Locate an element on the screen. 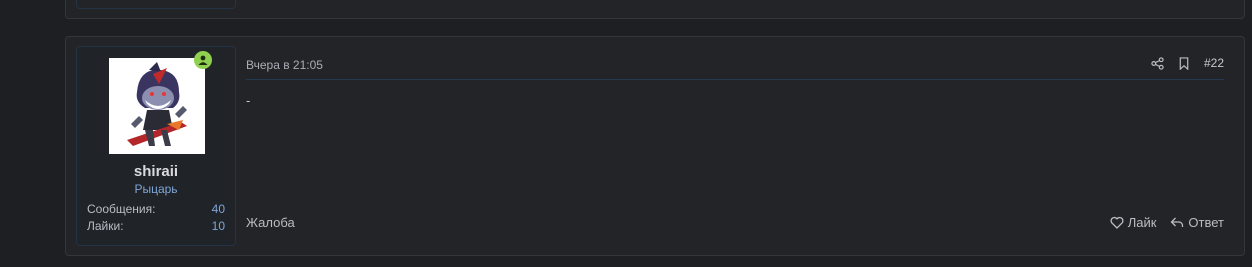 The height and width of the screenshot is (267, 1252). stat-value: 10 is located at coordinates (218, 226).